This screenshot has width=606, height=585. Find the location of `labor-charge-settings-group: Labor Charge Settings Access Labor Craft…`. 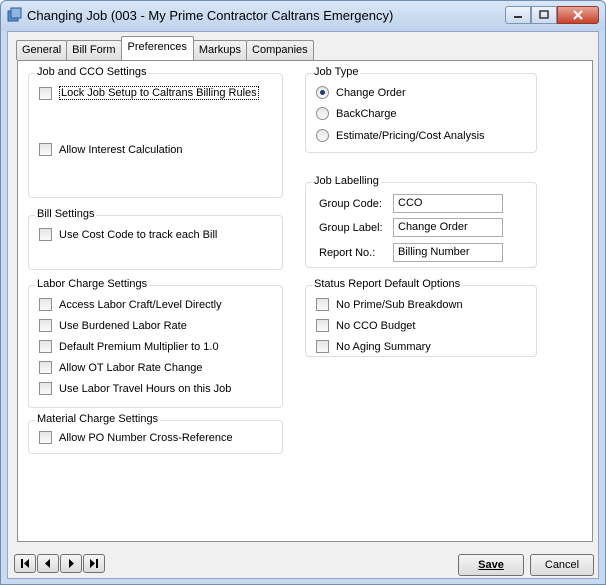

labor-charge-settings-group: Labor Charge Settings Access Labor Craft… is located at coordinates (155, 343).